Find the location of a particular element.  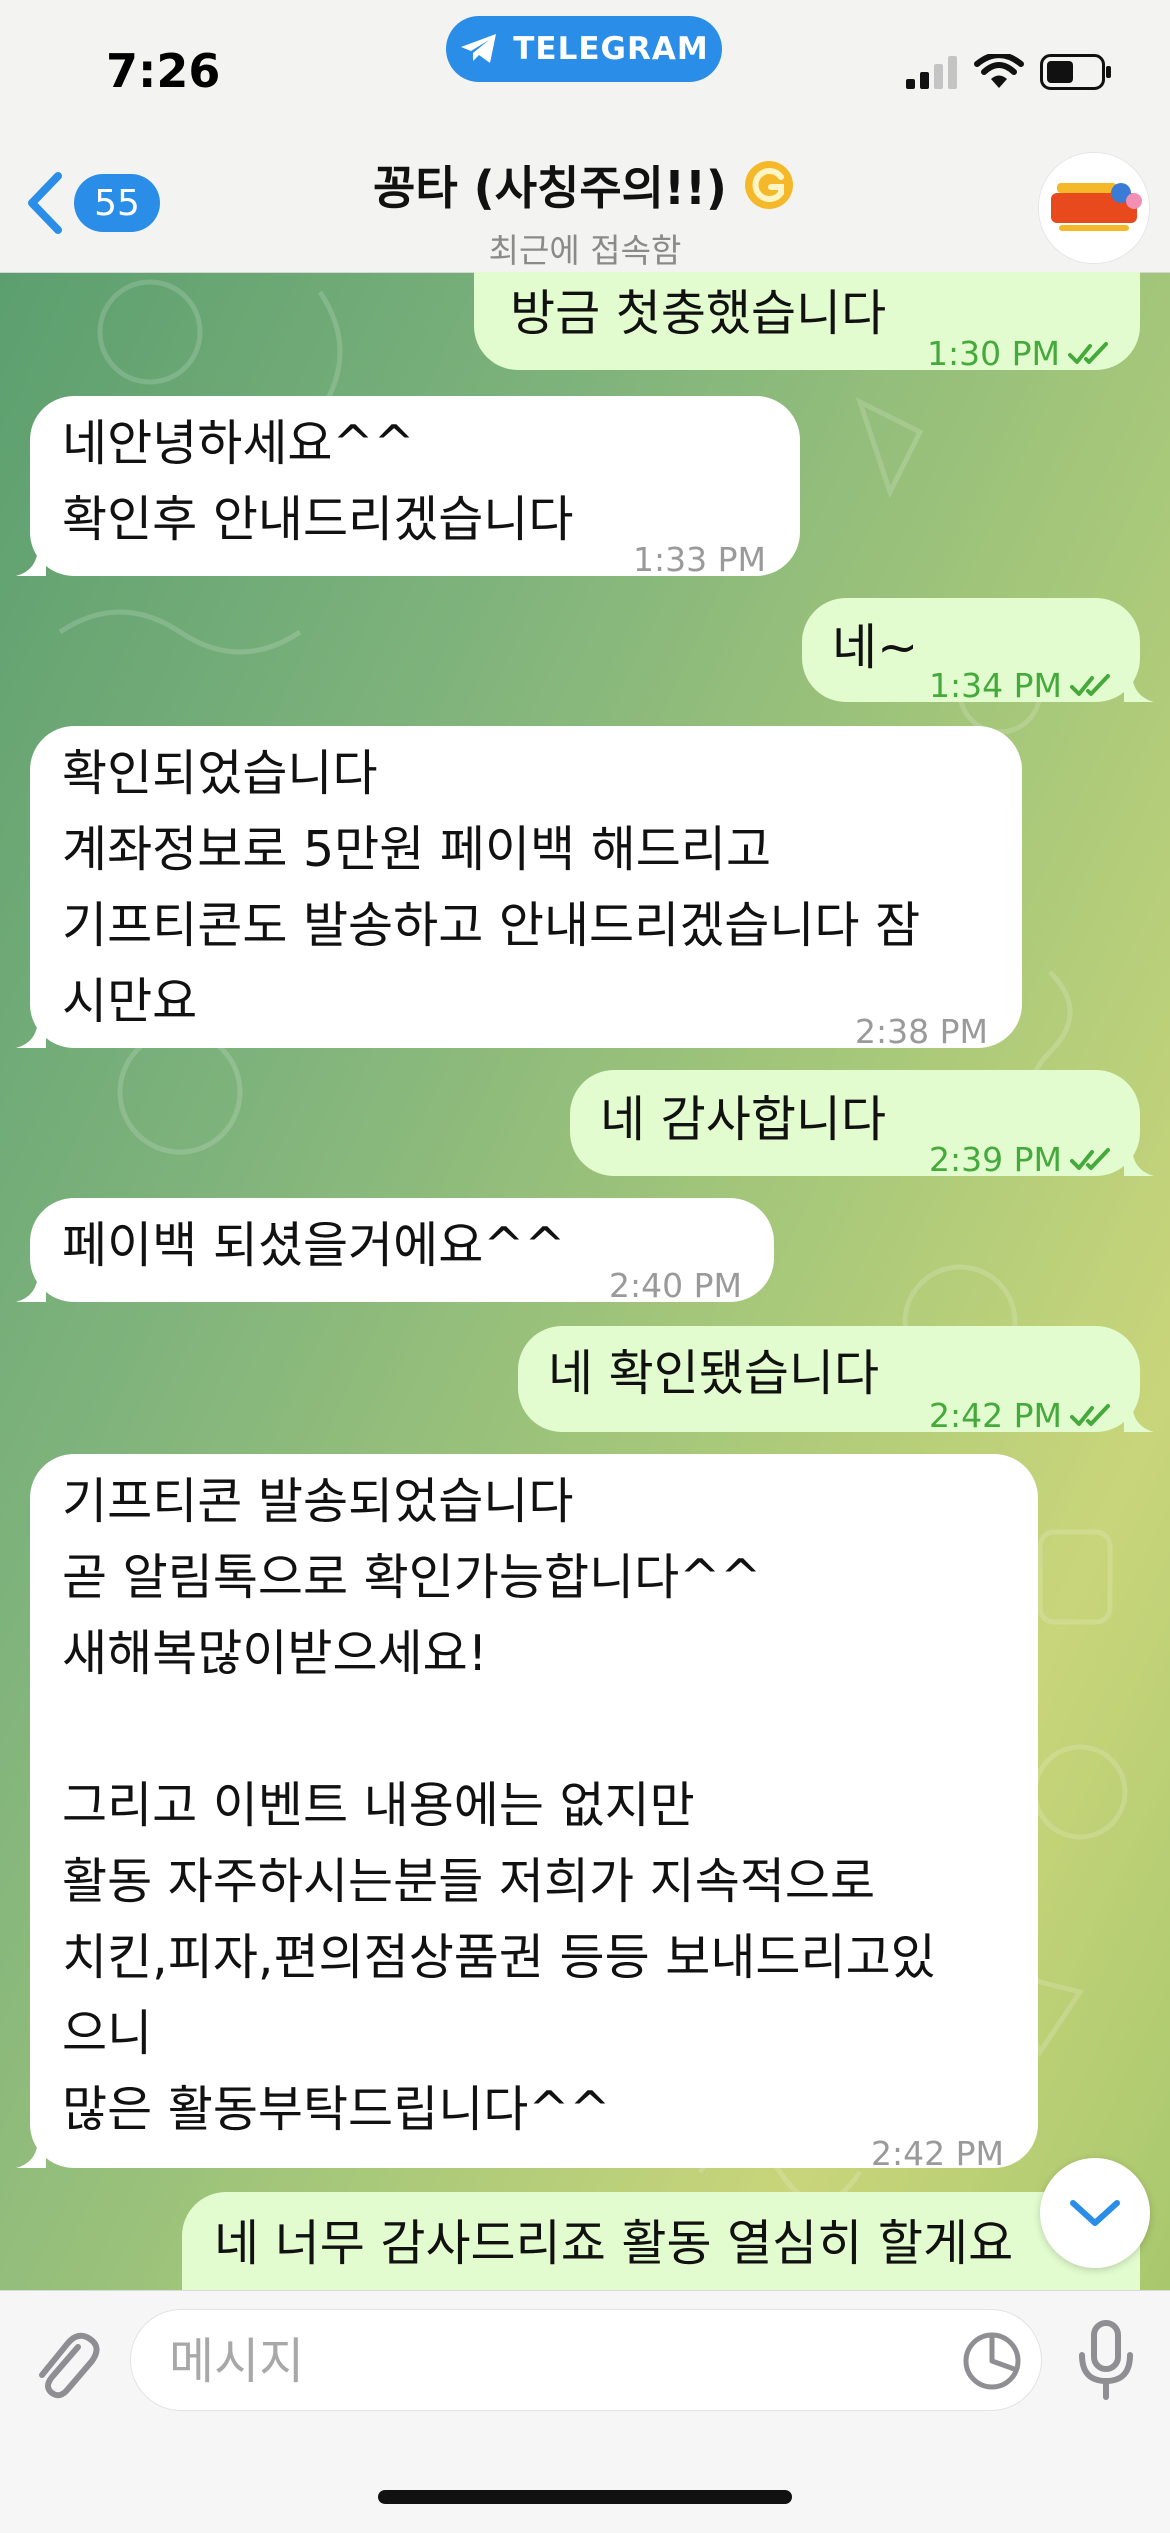

message-time: 1:34 PM is located at coordinates (995, 685).